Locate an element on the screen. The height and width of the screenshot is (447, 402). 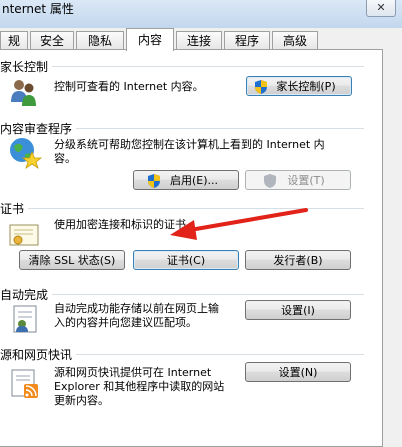
feeds-settings-button: 设置(N) is located at coordinates (298, 372).